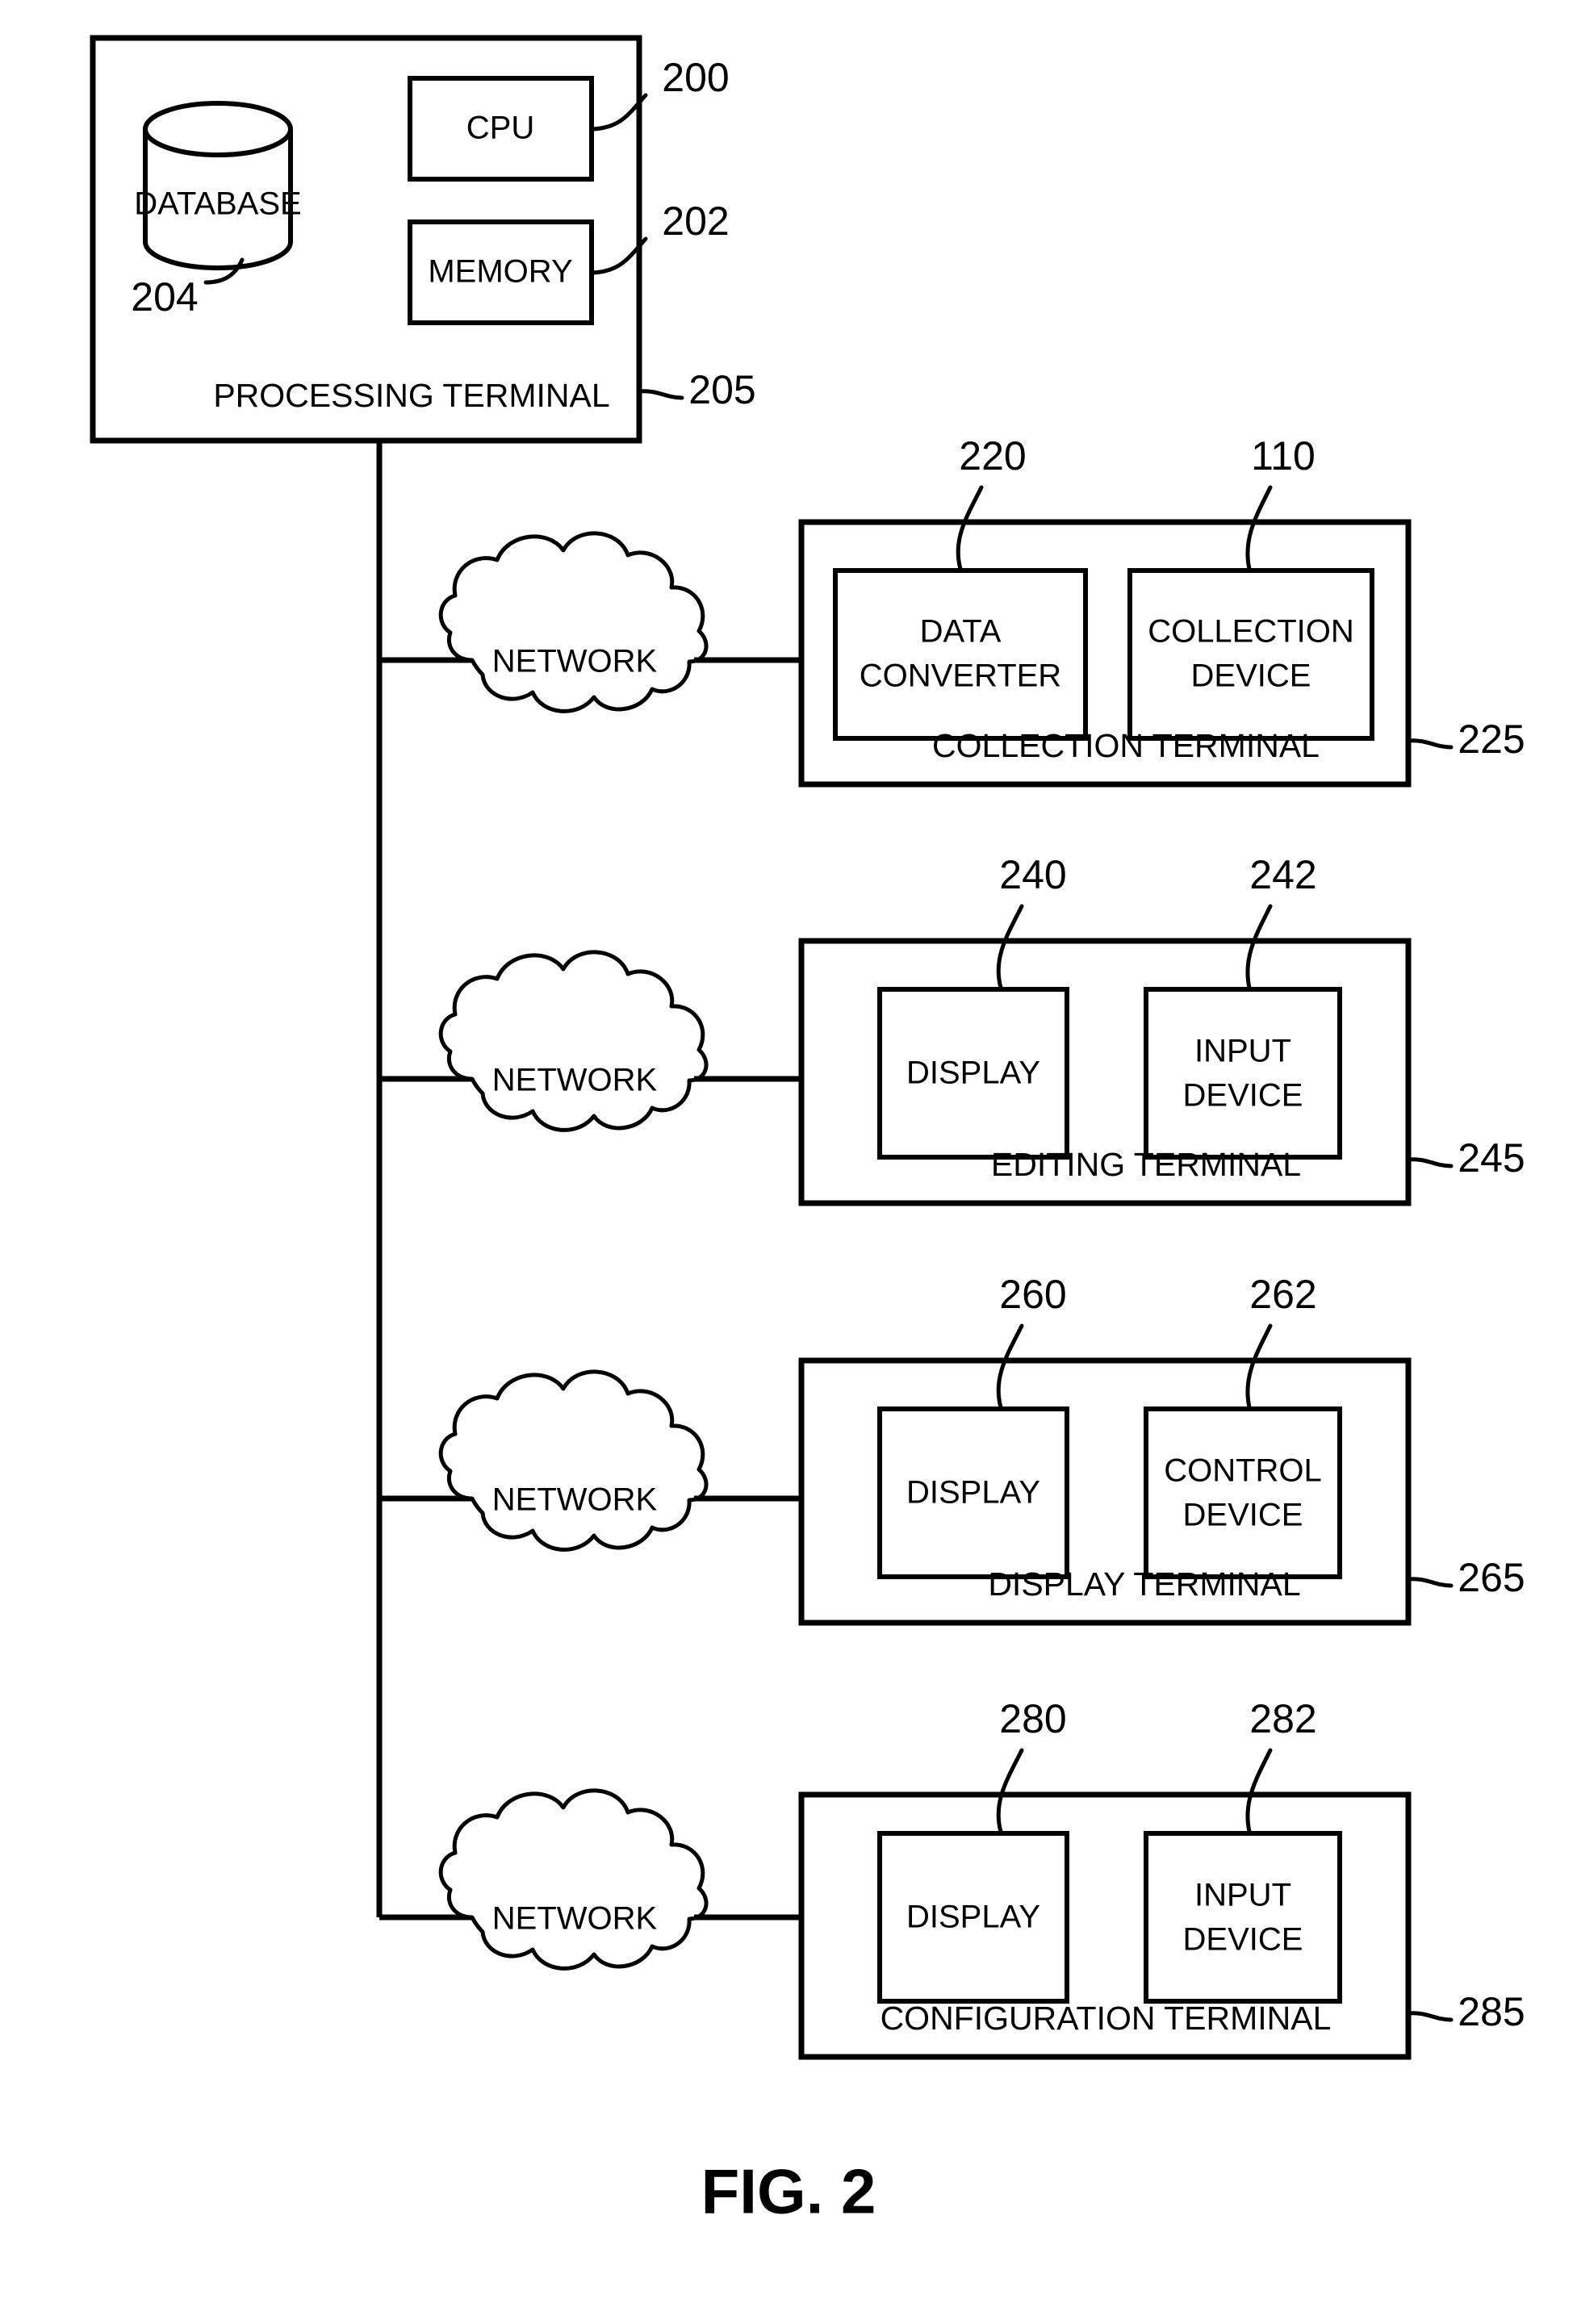 Image resolution: width=1577 pixels, height=2324 pixels. I want to click on network-4-label: NETWORK, so click(575, 1919).